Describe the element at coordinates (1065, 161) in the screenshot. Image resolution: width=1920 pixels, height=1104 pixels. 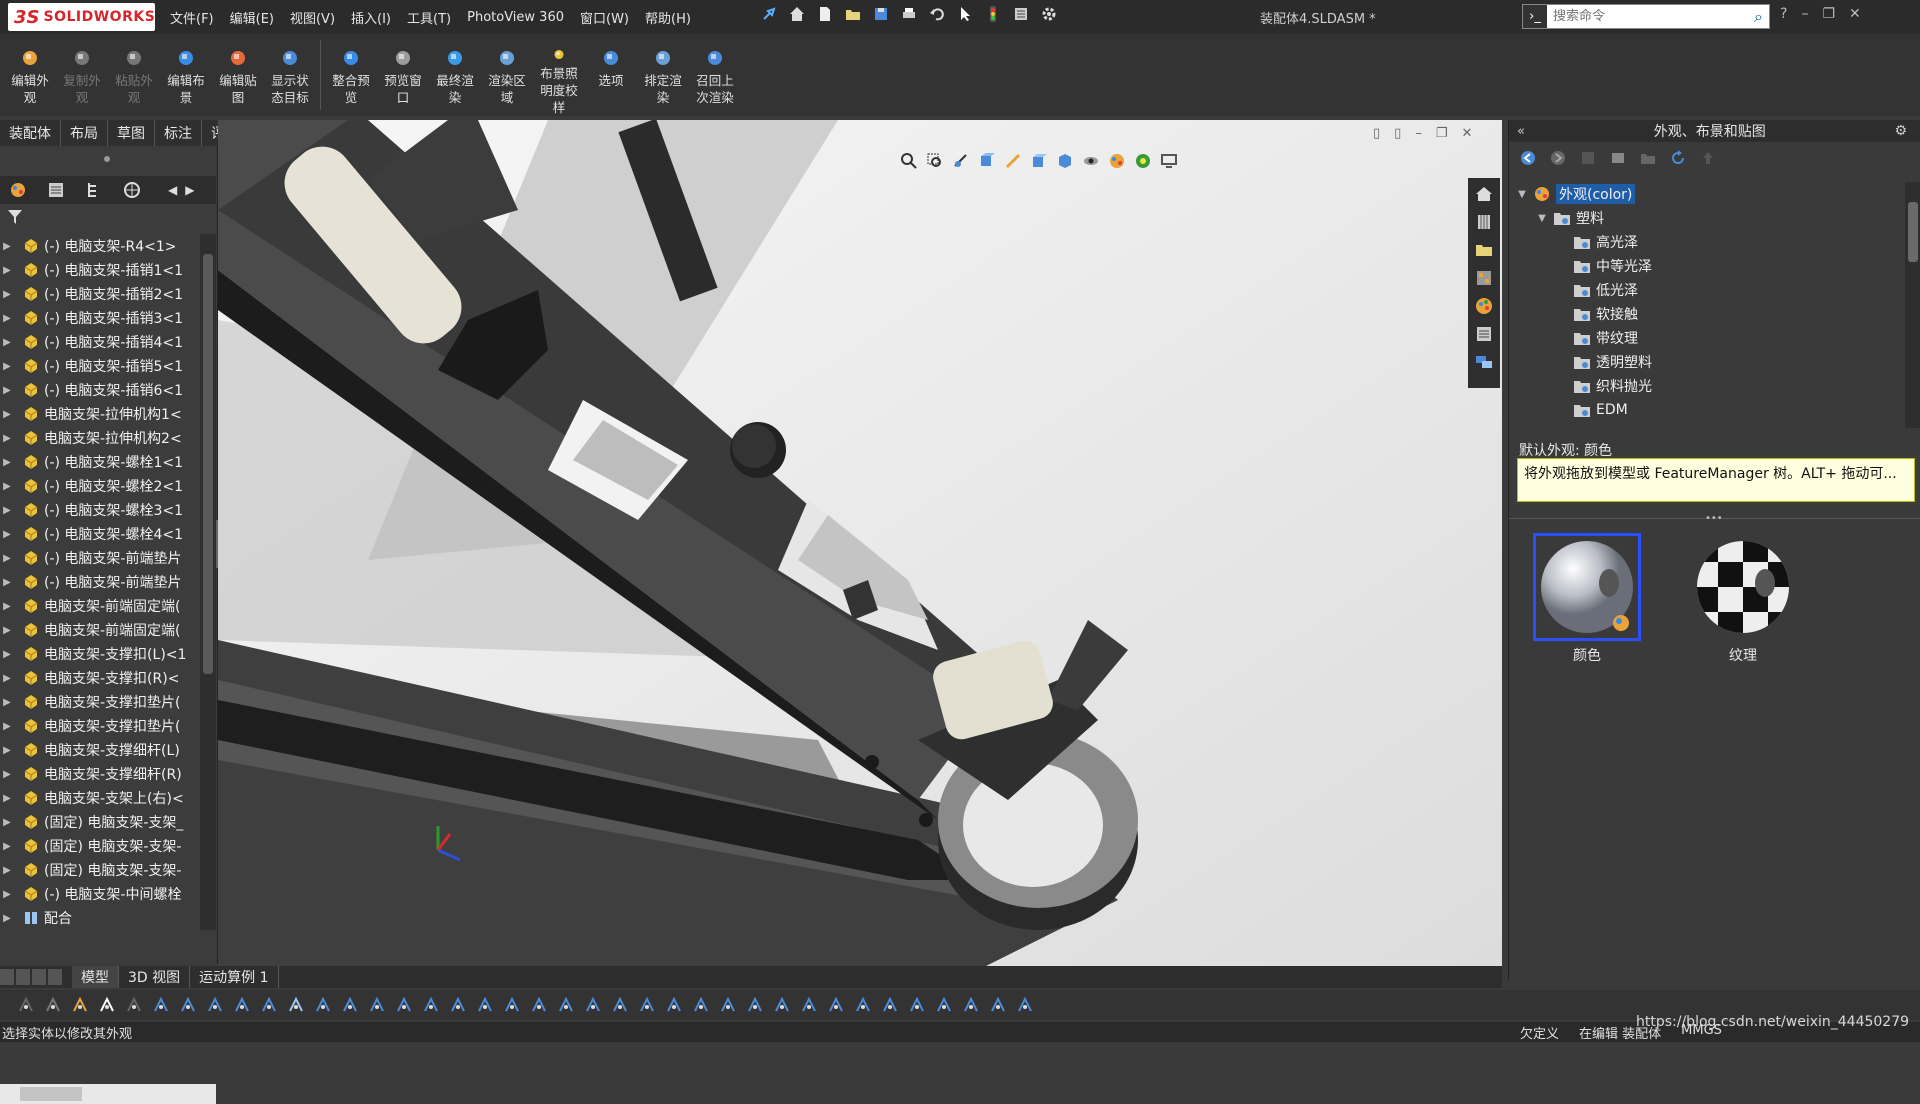
I see `display-style-icon` at that location.